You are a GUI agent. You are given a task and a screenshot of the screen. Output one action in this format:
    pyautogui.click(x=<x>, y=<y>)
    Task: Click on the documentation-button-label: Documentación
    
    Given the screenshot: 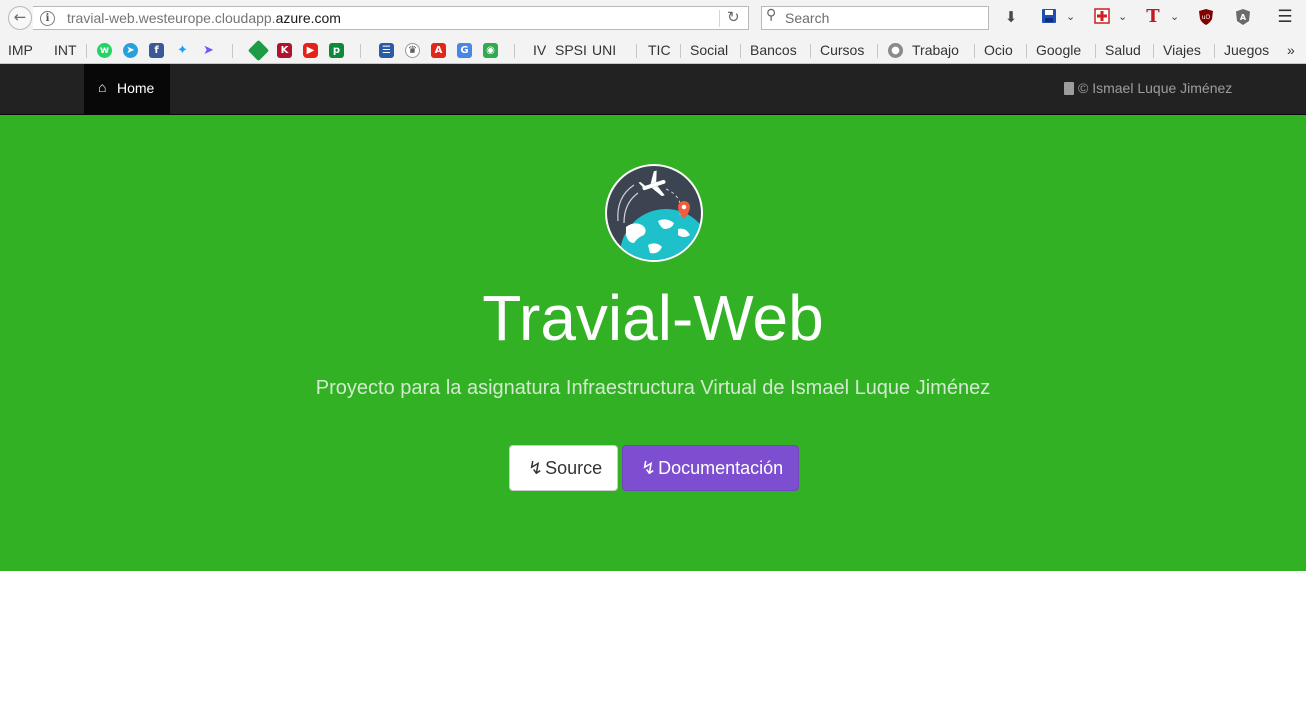 What is the action you would take?
    pyautogui.click(x=721, y=468)
    